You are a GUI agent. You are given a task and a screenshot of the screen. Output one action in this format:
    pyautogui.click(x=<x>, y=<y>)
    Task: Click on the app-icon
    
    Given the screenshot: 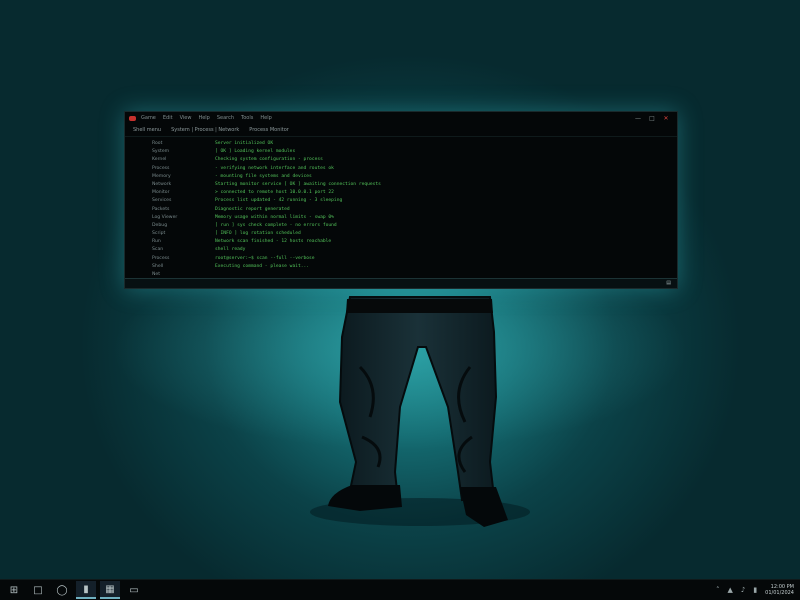 What is the action you would take?
    pyautogui.click(x=132, y=118)
    